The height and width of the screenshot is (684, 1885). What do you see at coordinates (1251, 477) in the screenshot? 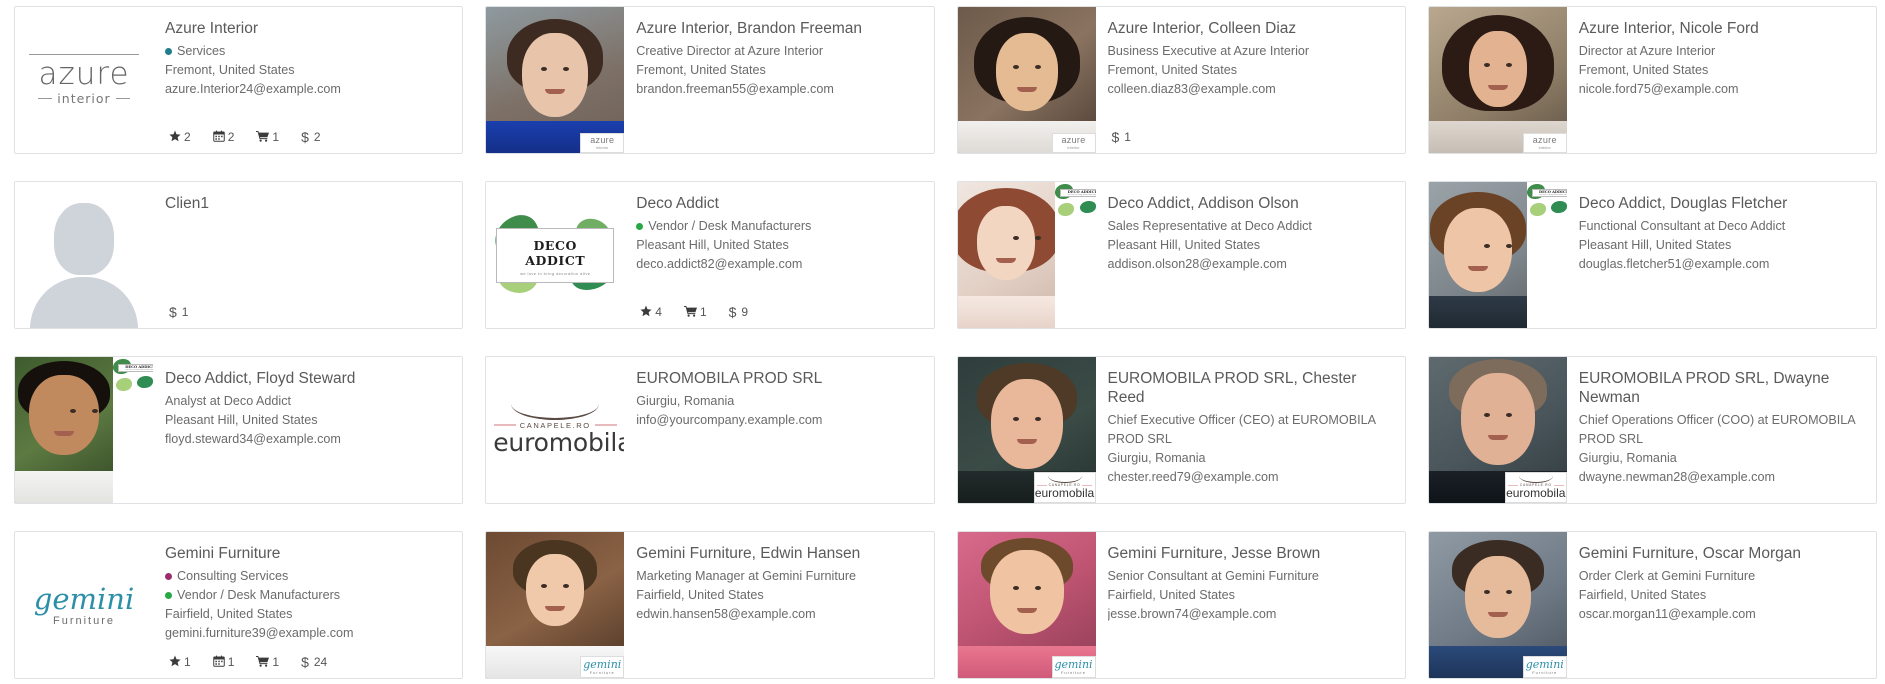
I see `card-email: chester.reed79@example.com` at bounding box center [1251, 477].